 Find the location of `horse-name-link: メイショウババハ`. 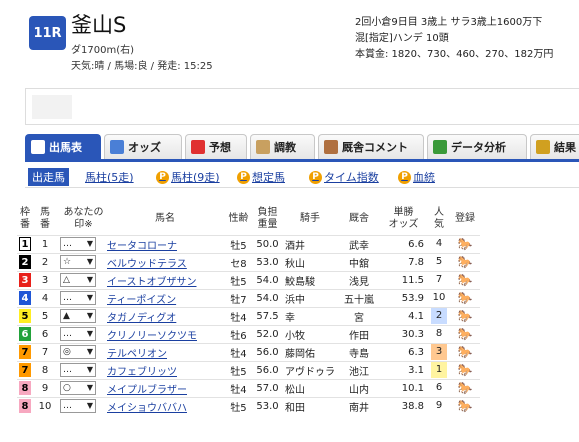

horse-name-link: メイショウババハ is located at coordinates (147, 408).